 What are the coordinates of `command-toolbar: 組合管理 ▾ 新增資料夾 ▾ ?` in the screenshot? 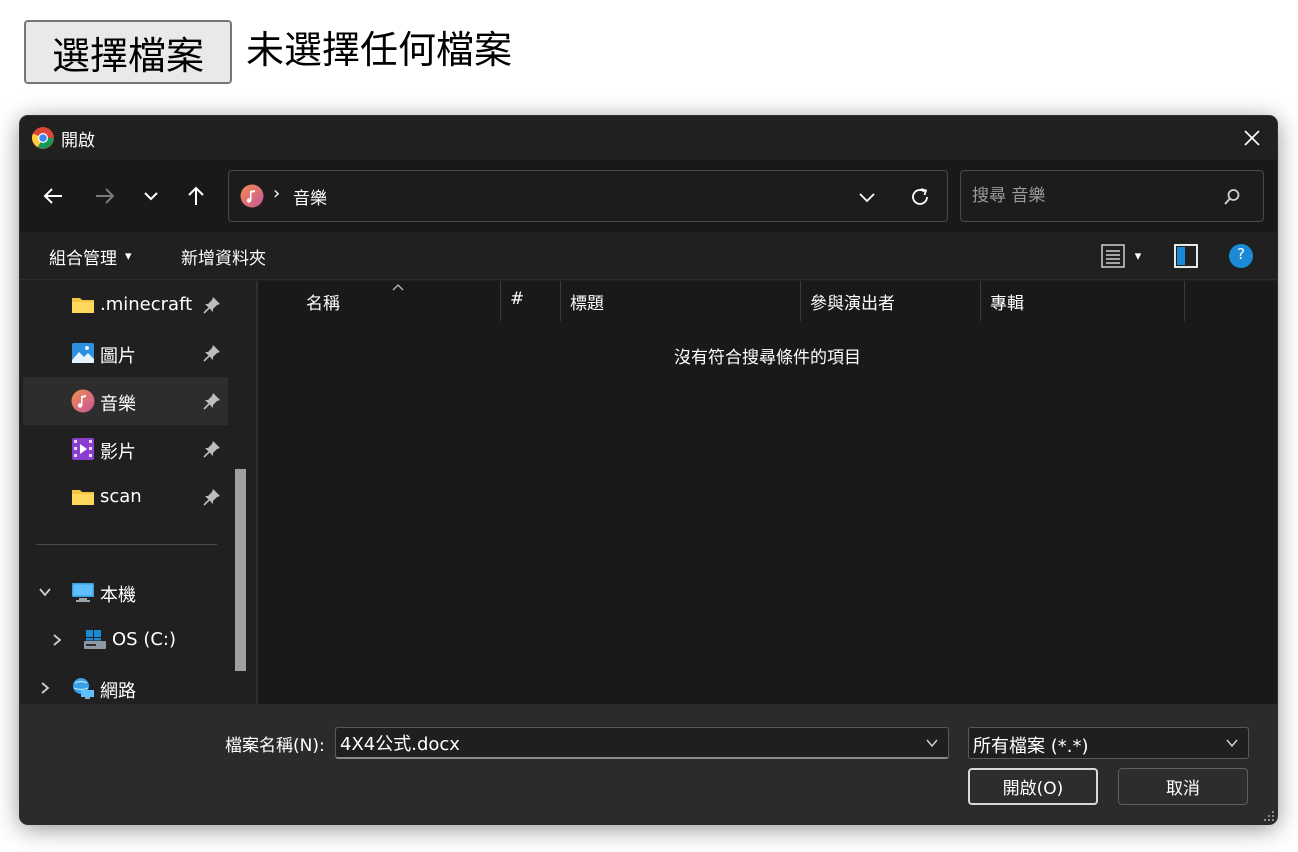 It's located at (648, 256).